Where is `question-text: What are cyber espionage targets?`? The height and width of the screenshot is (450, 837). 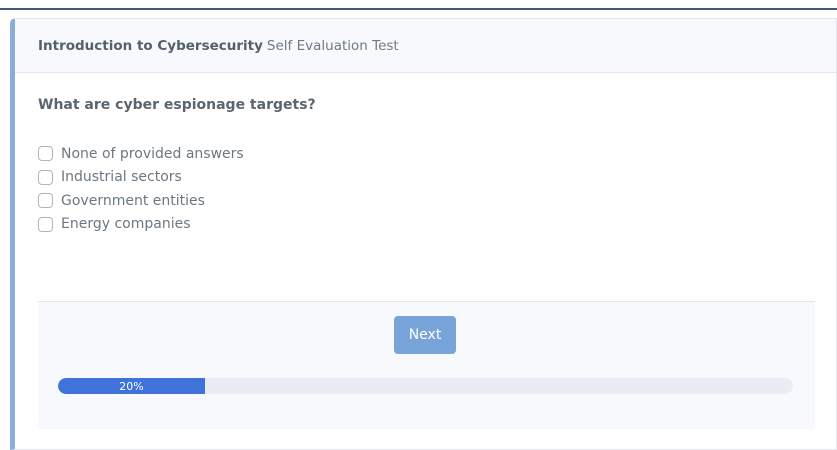 question-text: What are cyber espionage targets? is located at coordinates (177, 105).